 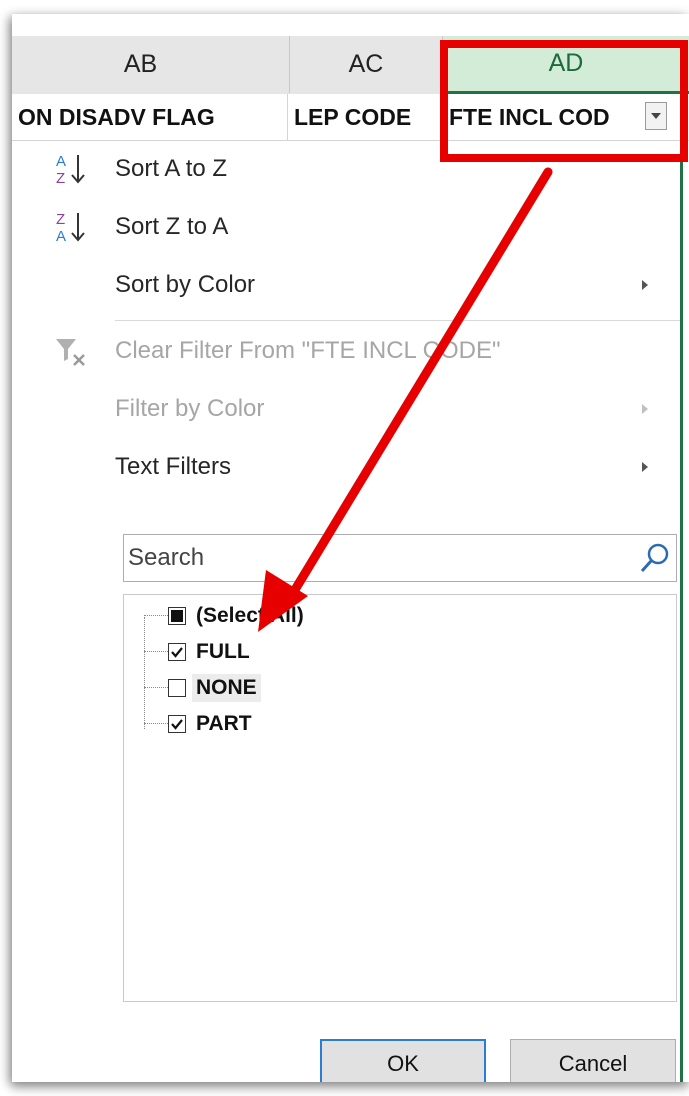 I want to click on list-item-label: (Select All), so click(x=250, y=615).